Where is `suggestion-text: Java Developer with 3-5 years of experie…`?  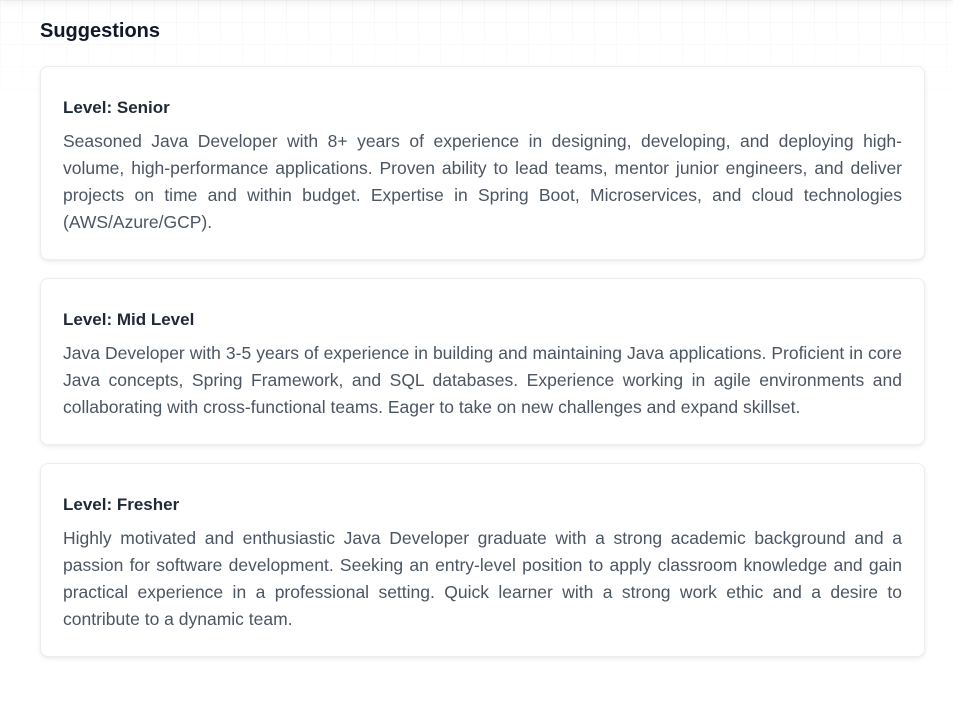
suggestion-text: Java Developer with 3-5 years of experie… is located at coordinates (482, 380).